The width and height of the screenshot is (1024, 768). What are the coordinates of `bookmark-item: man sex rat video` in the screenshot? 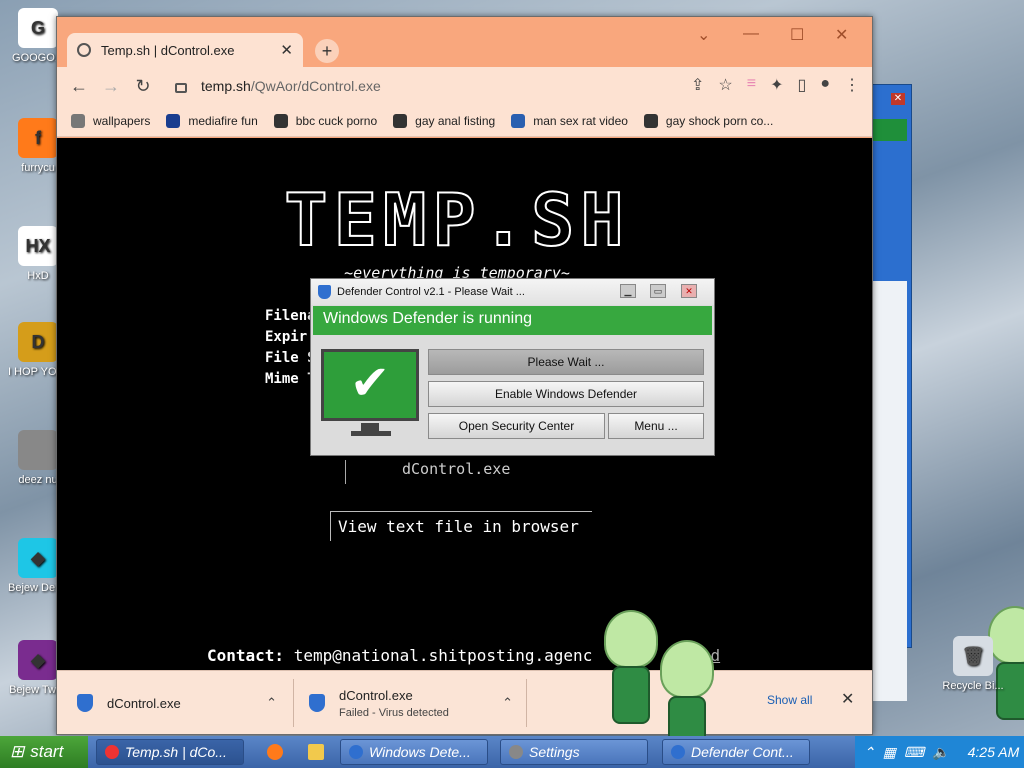 It's located at (569, 120).